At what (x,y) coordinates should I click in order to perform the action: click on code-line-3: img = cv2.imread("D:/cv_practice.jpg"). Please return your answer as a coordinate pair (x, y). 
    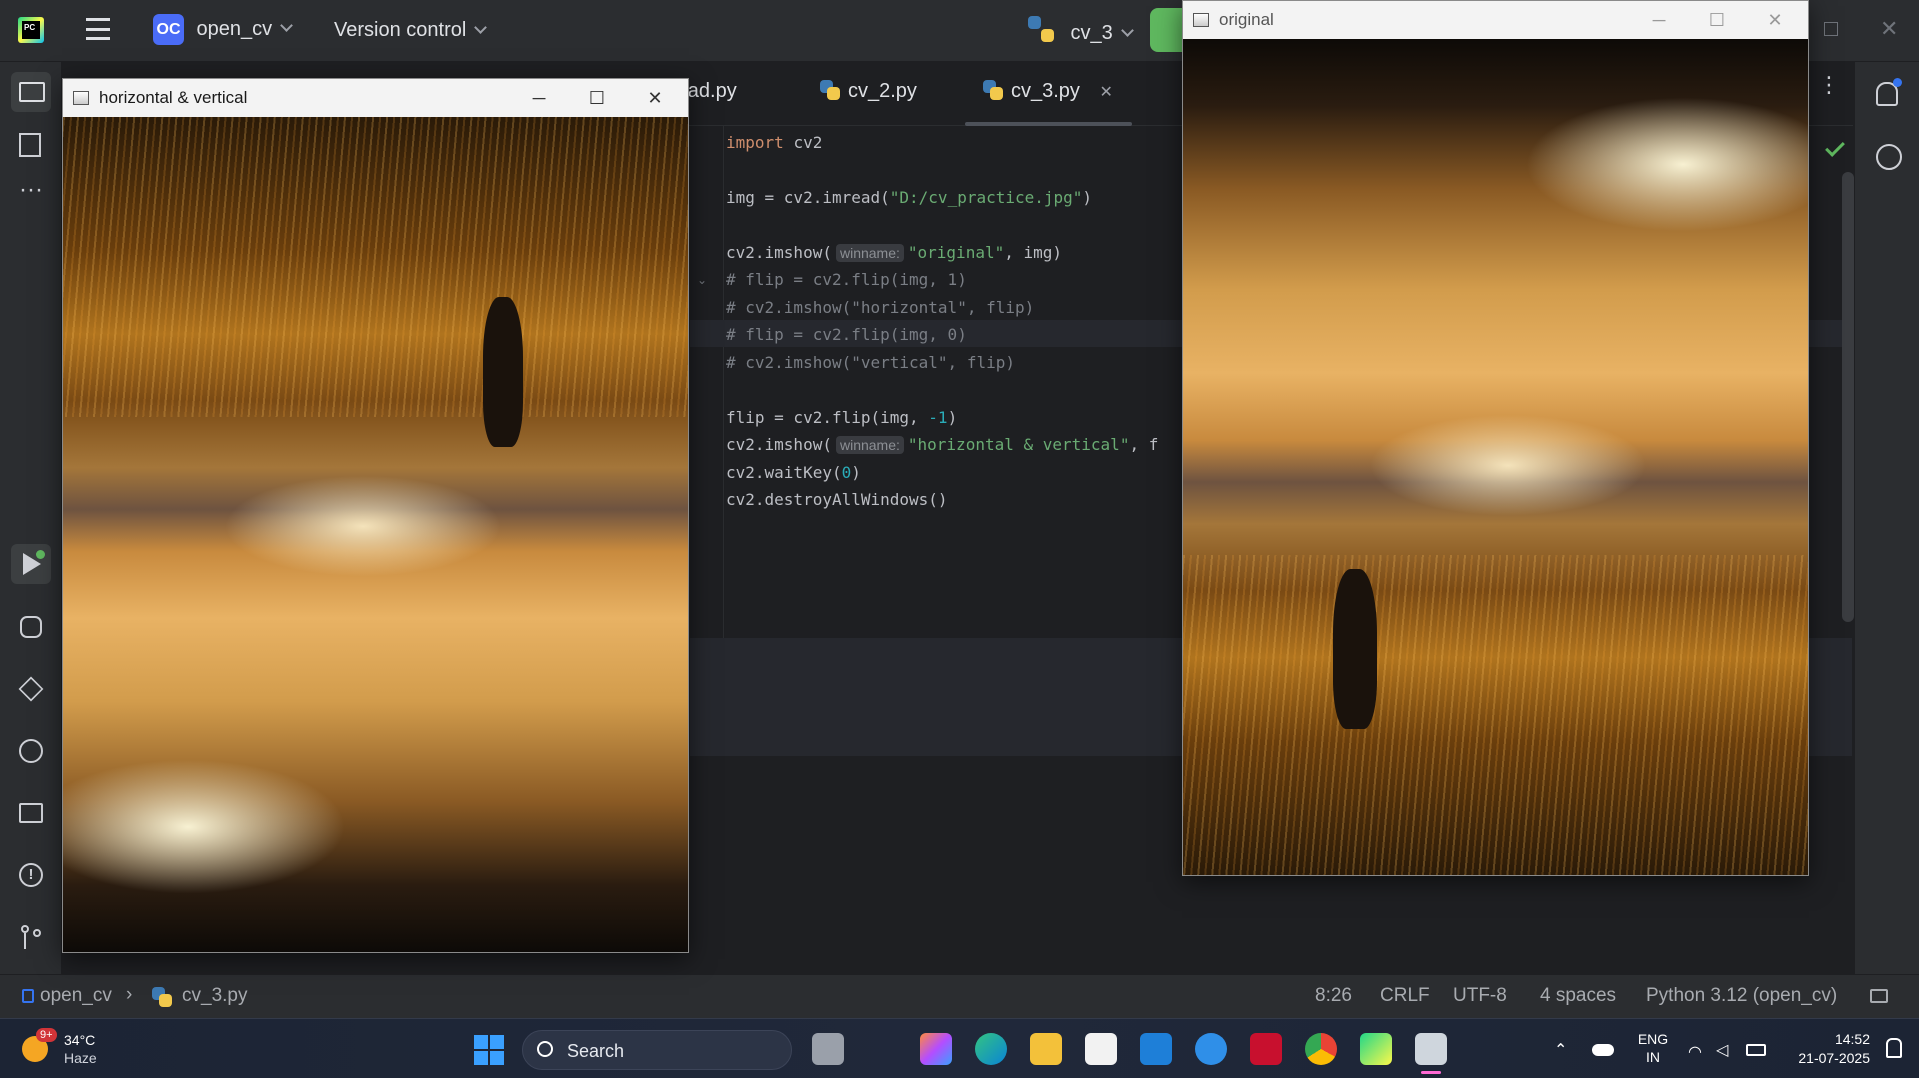
    Looking at the image, I should click on (909, 197).